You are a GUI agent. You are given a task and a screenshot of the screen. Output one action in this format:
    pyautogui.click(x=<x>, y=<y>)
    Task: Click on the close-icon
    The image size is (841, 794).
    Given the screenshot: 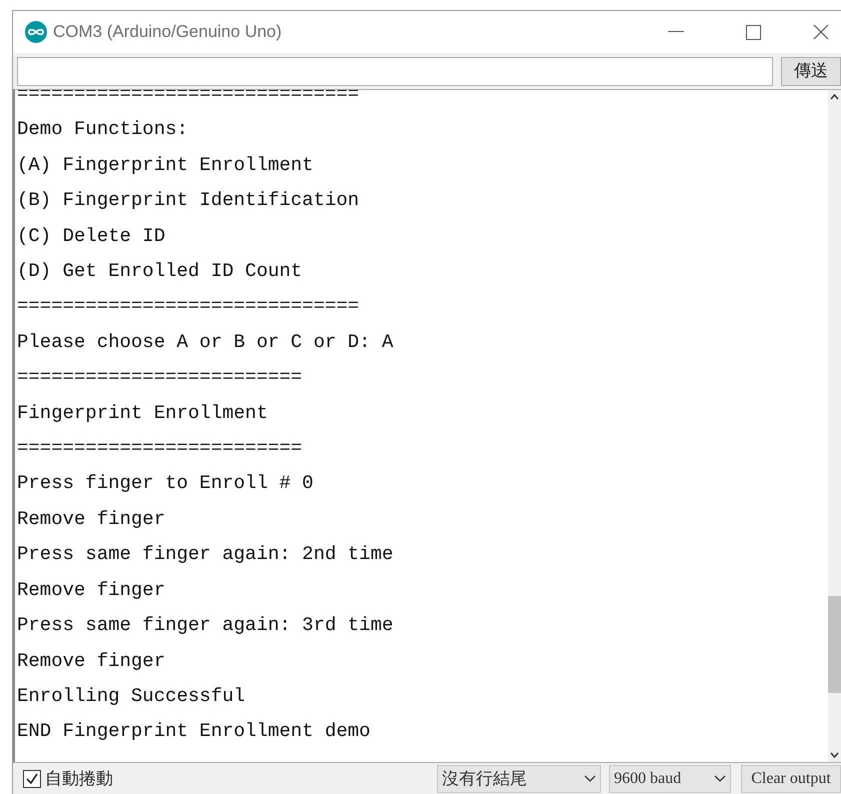 What is the action you would take?
    pyautogui.click(x=821, y=32)
    